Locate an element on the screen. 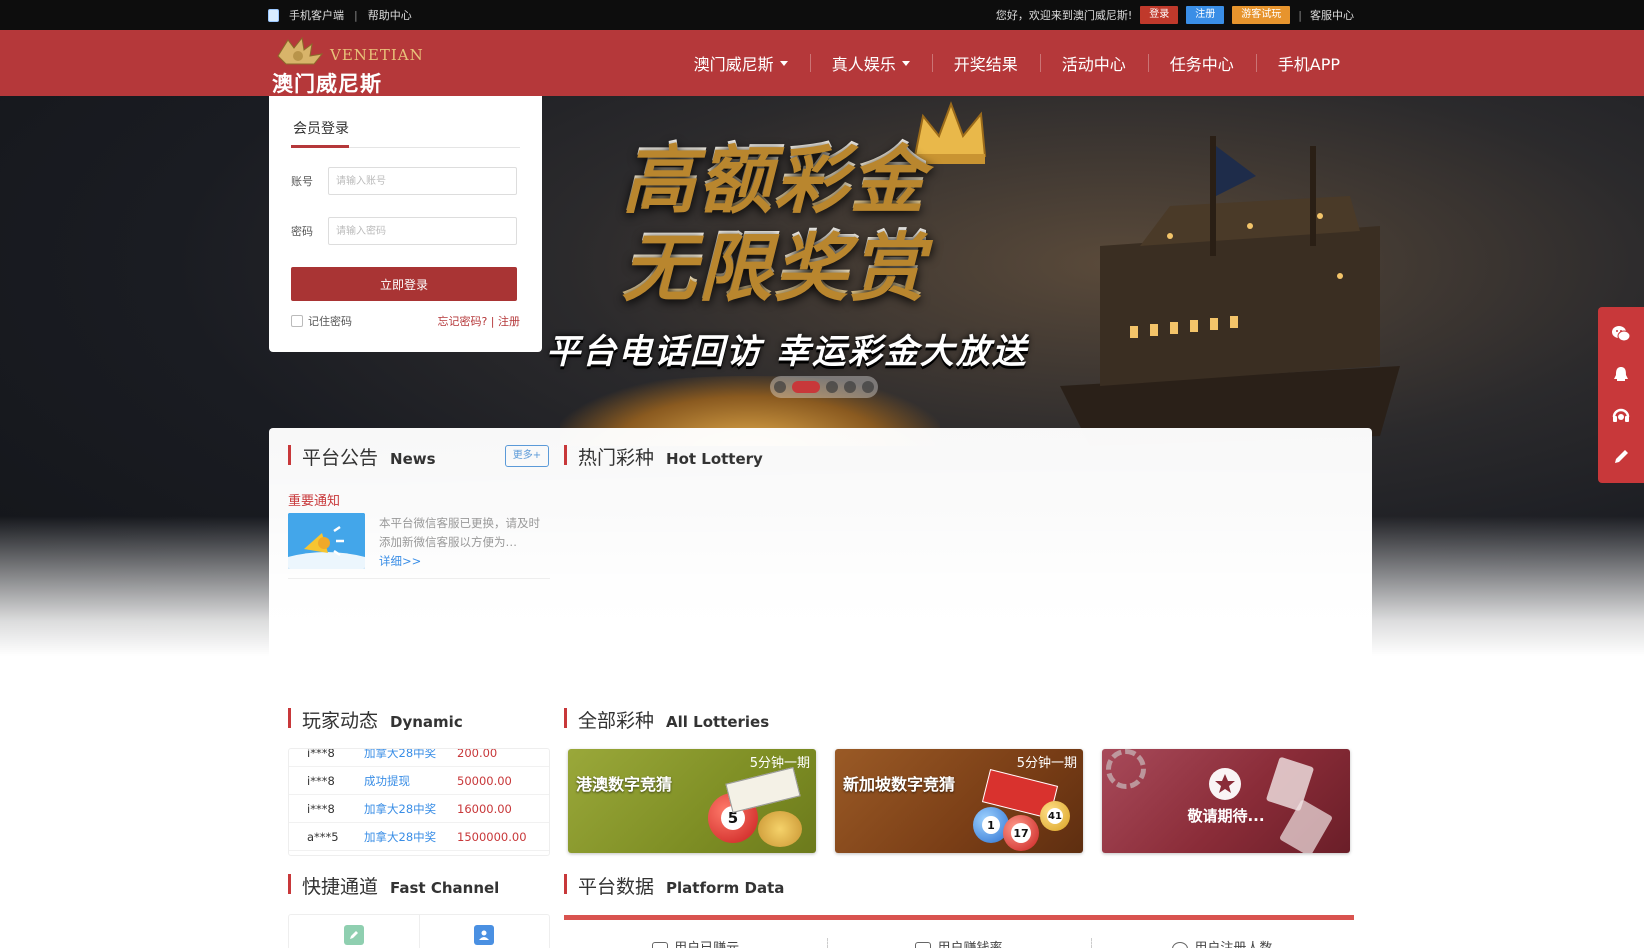 The image size is (1644, 948). top-bar-right: 您好，欢迎来到澳门威尼斯! 登录 注册 游客试玩 | 客服中心 is located at coordinates (1175, 15).